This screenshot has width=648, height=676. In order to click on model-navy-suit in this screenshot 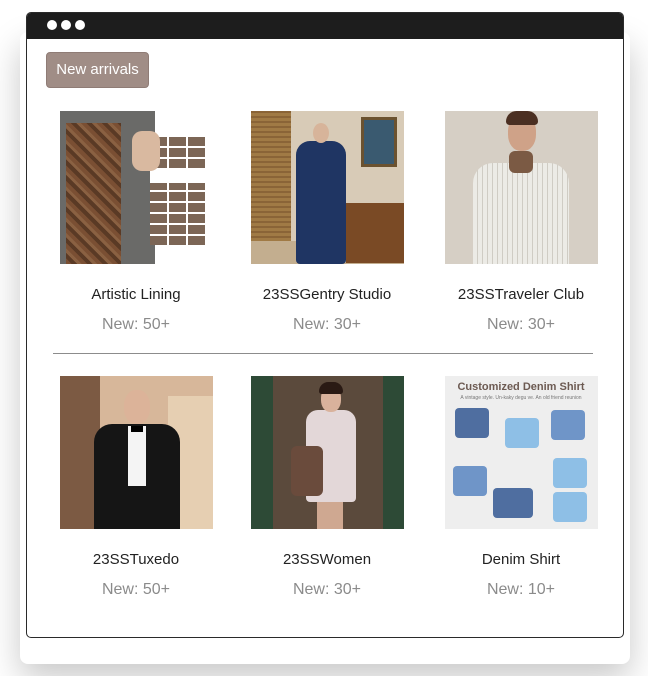, I will do `click(320, 202)`.